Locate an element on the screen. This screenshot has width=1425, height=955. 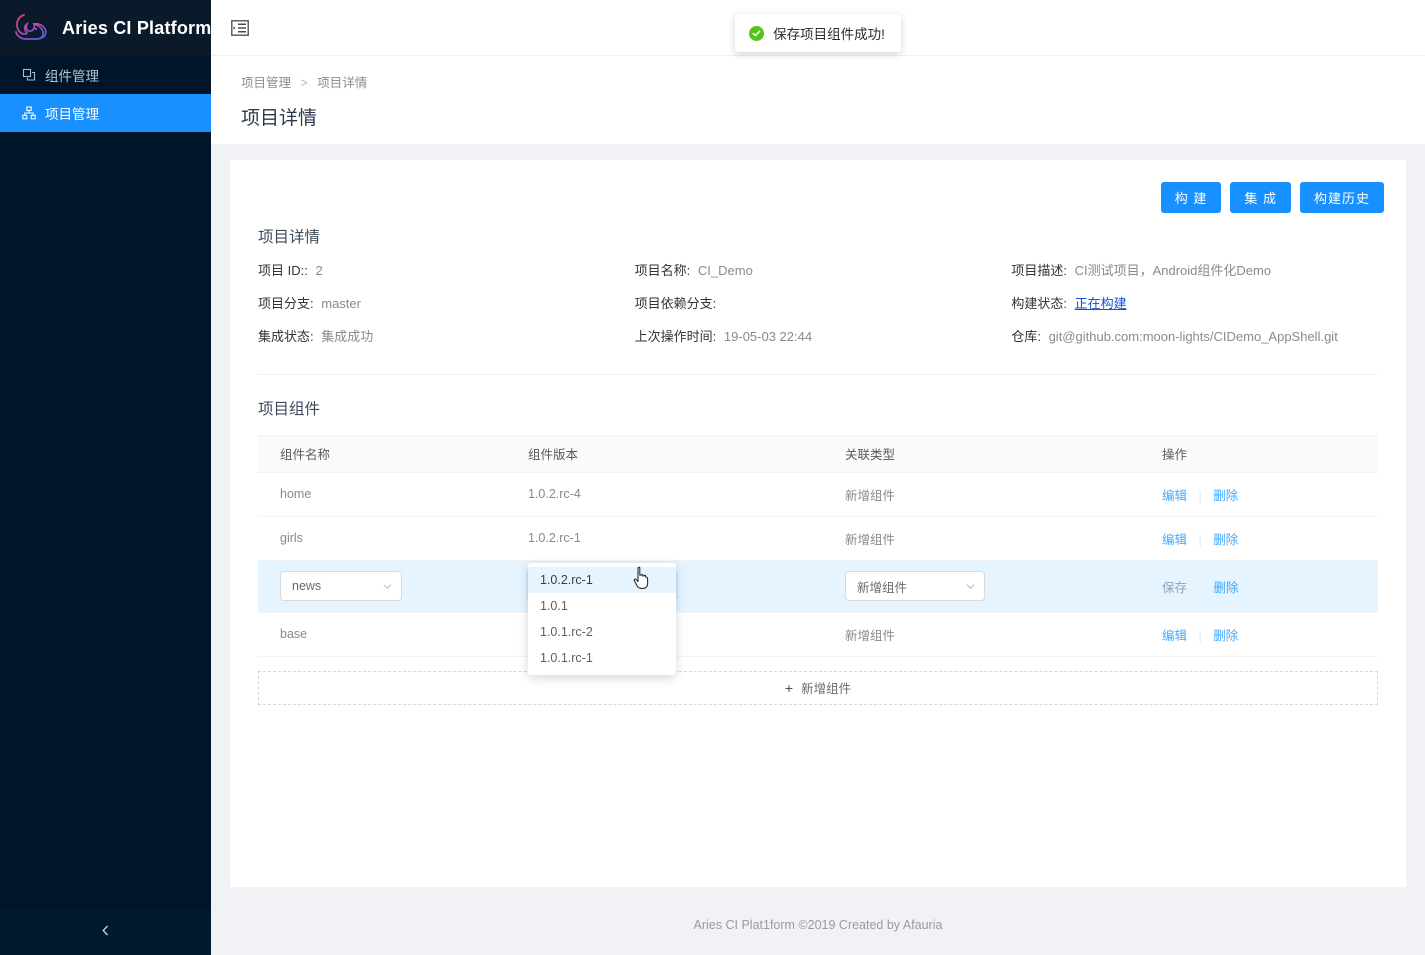
sidebar-item-project: 项目管理 is located at coordinates (105, 113).